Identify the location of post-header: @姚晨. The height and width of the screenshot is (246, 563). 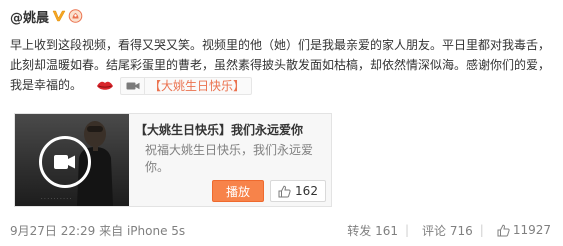
(281, 16).